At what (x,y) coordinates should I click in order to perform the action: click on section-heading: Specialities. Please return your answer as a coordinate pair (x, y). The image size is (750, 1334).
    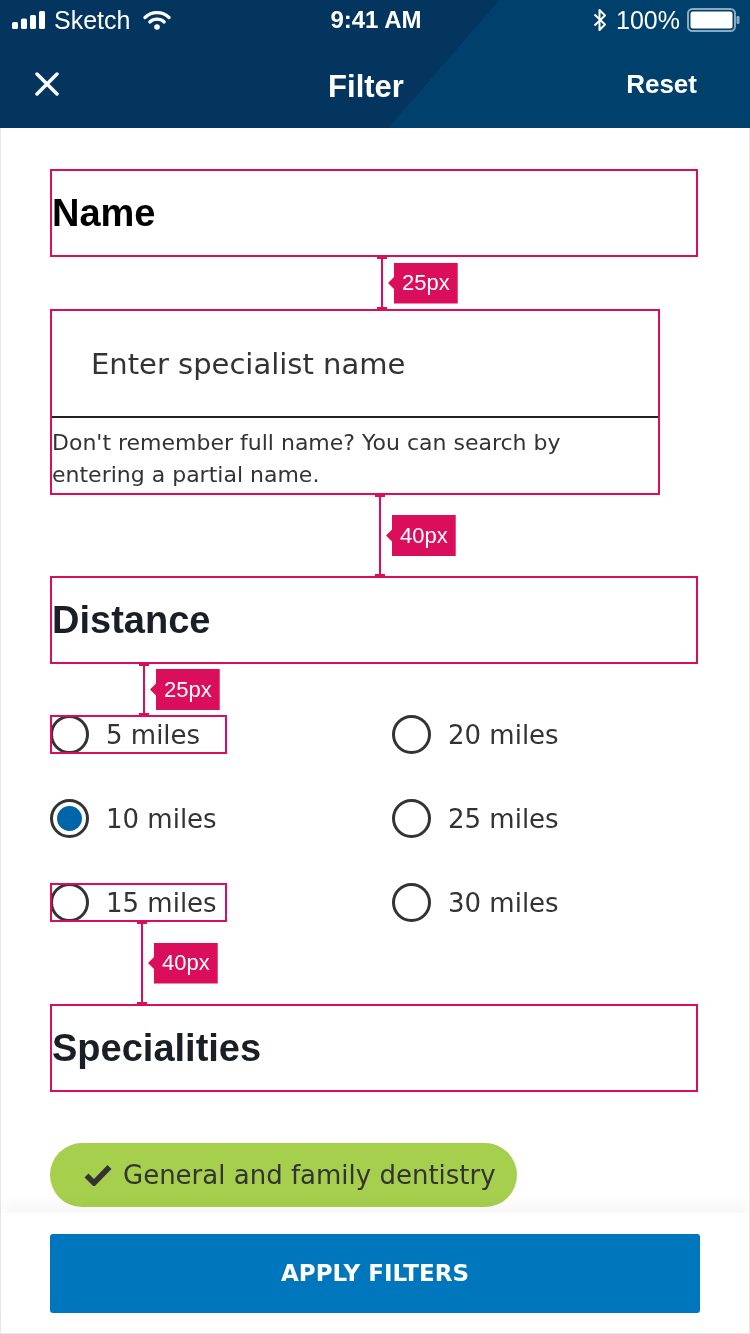
    Looking at the image, I should click on (157, 1048).